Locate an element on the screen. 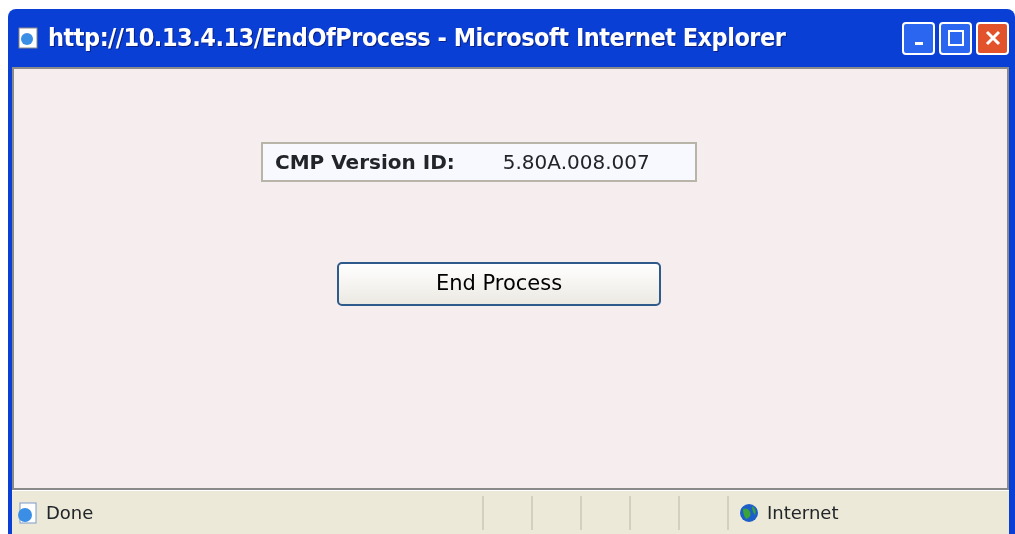 Image resolution: width=1015 pixels, height=534 pixels. window-title: http://10.13.4.13/EndOfProcess - Microsoft Internet Explorer is located at coordinates (417, 38).